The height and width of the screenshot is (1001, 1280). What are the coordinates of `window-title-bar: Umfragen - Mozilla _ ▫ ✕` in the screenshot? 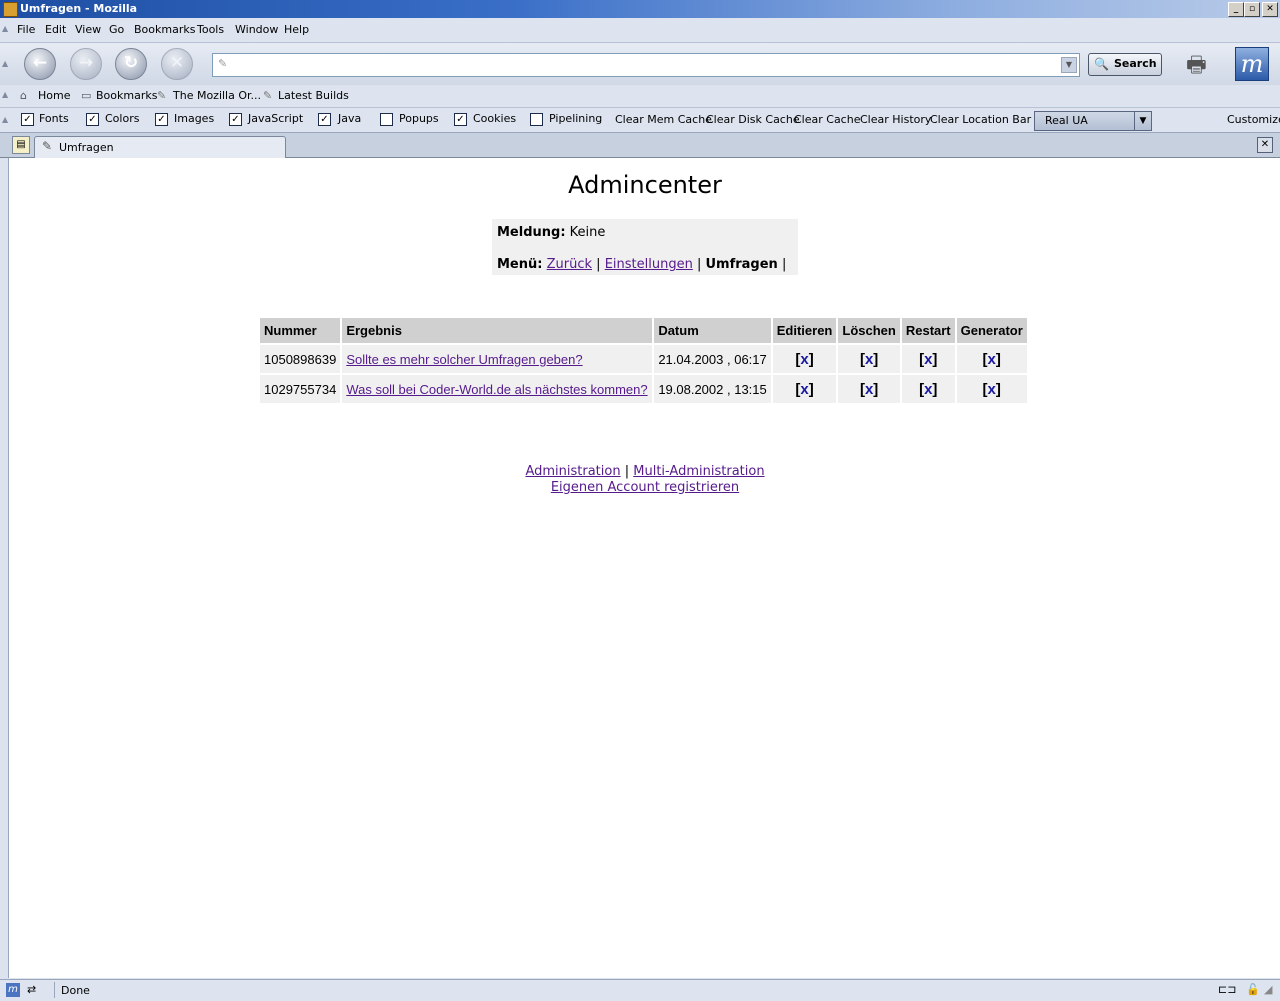 It's located at (640, 9).